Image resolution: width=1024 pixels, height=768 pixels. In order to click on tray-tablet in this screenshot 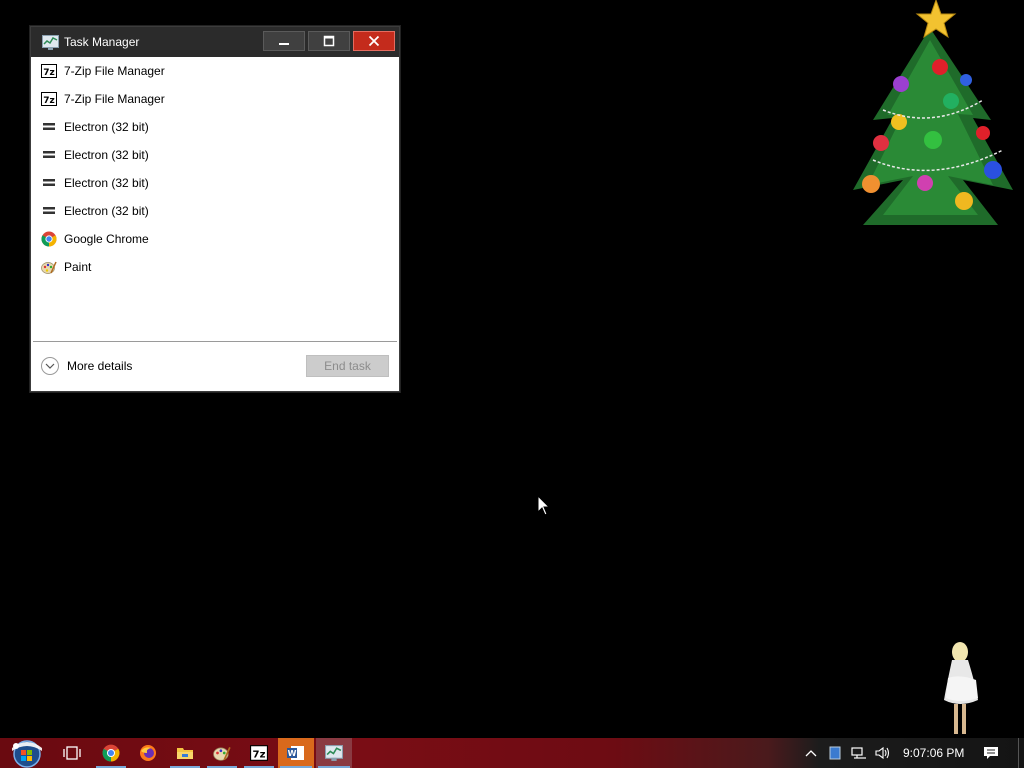, I will do `click(835, 753)`.